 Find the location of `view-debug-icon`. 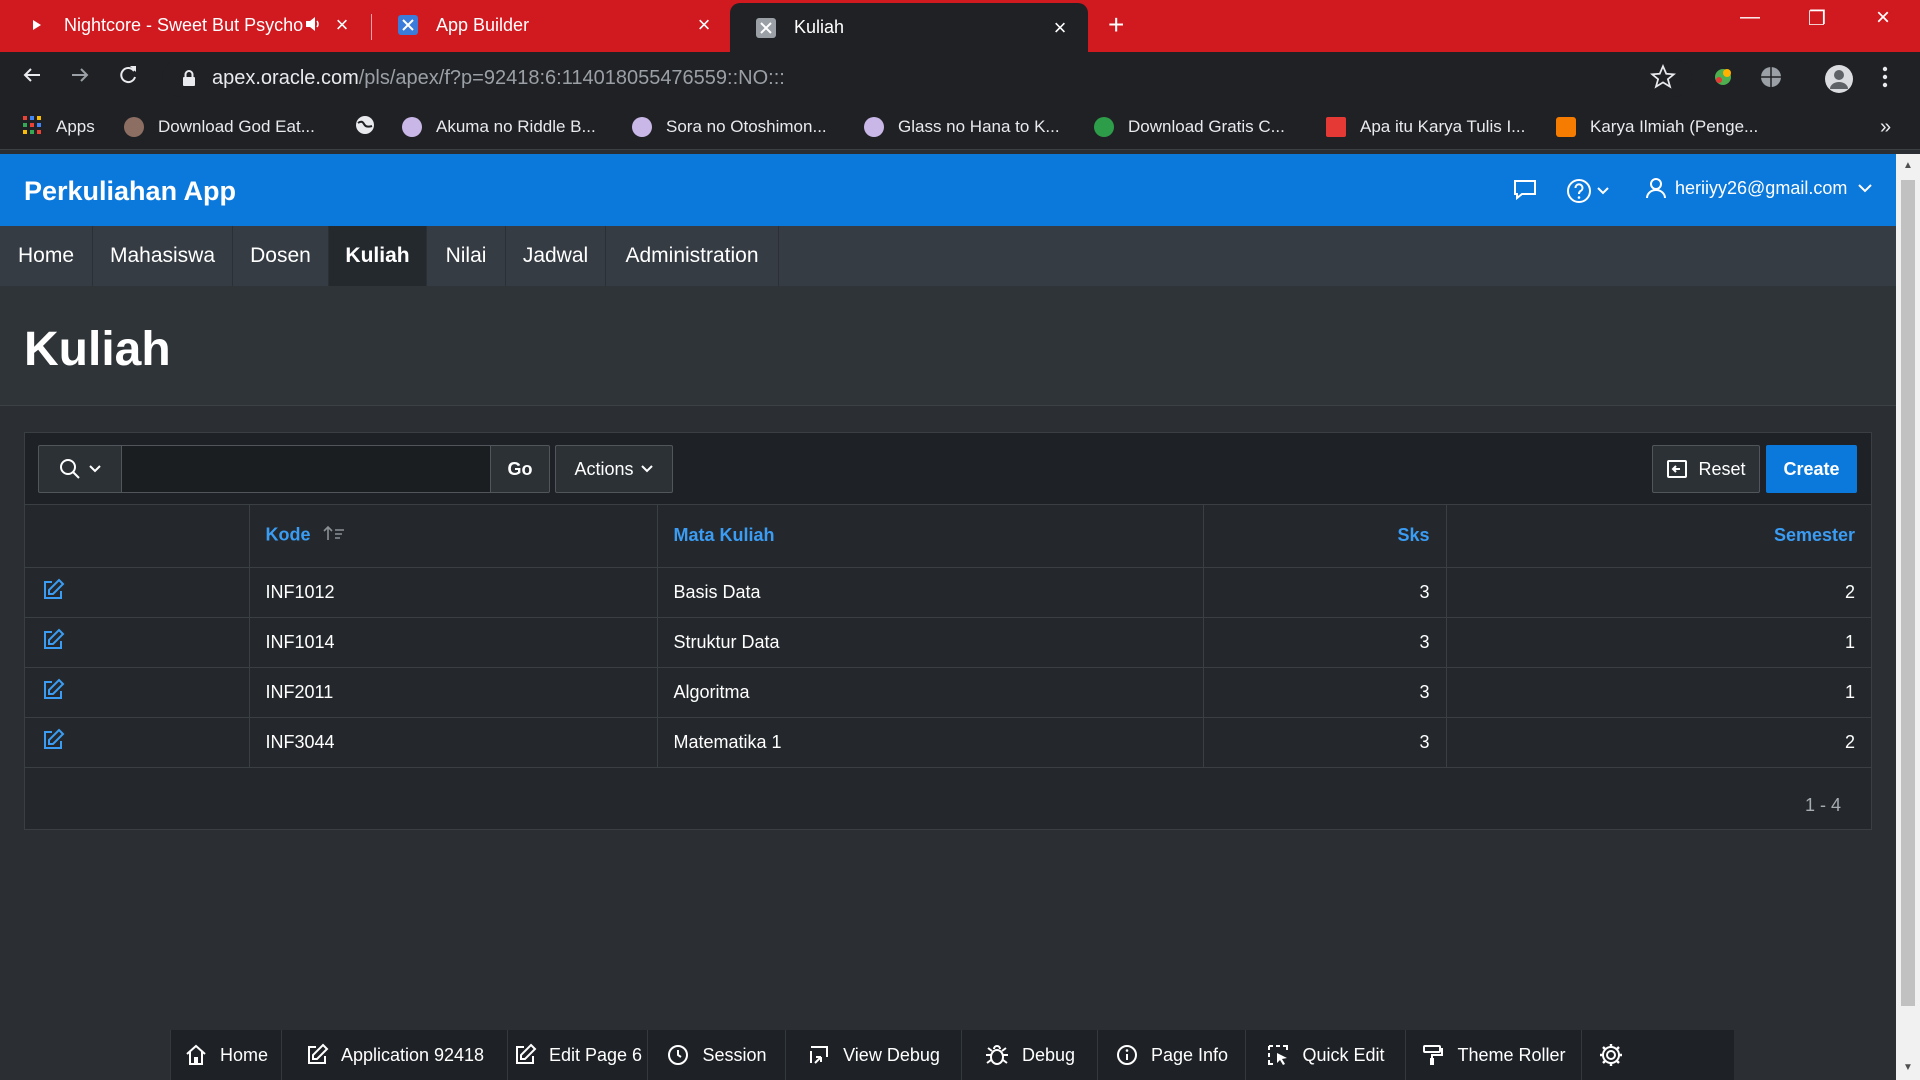

view-debug-icon is located at coordinates (819, 1055).